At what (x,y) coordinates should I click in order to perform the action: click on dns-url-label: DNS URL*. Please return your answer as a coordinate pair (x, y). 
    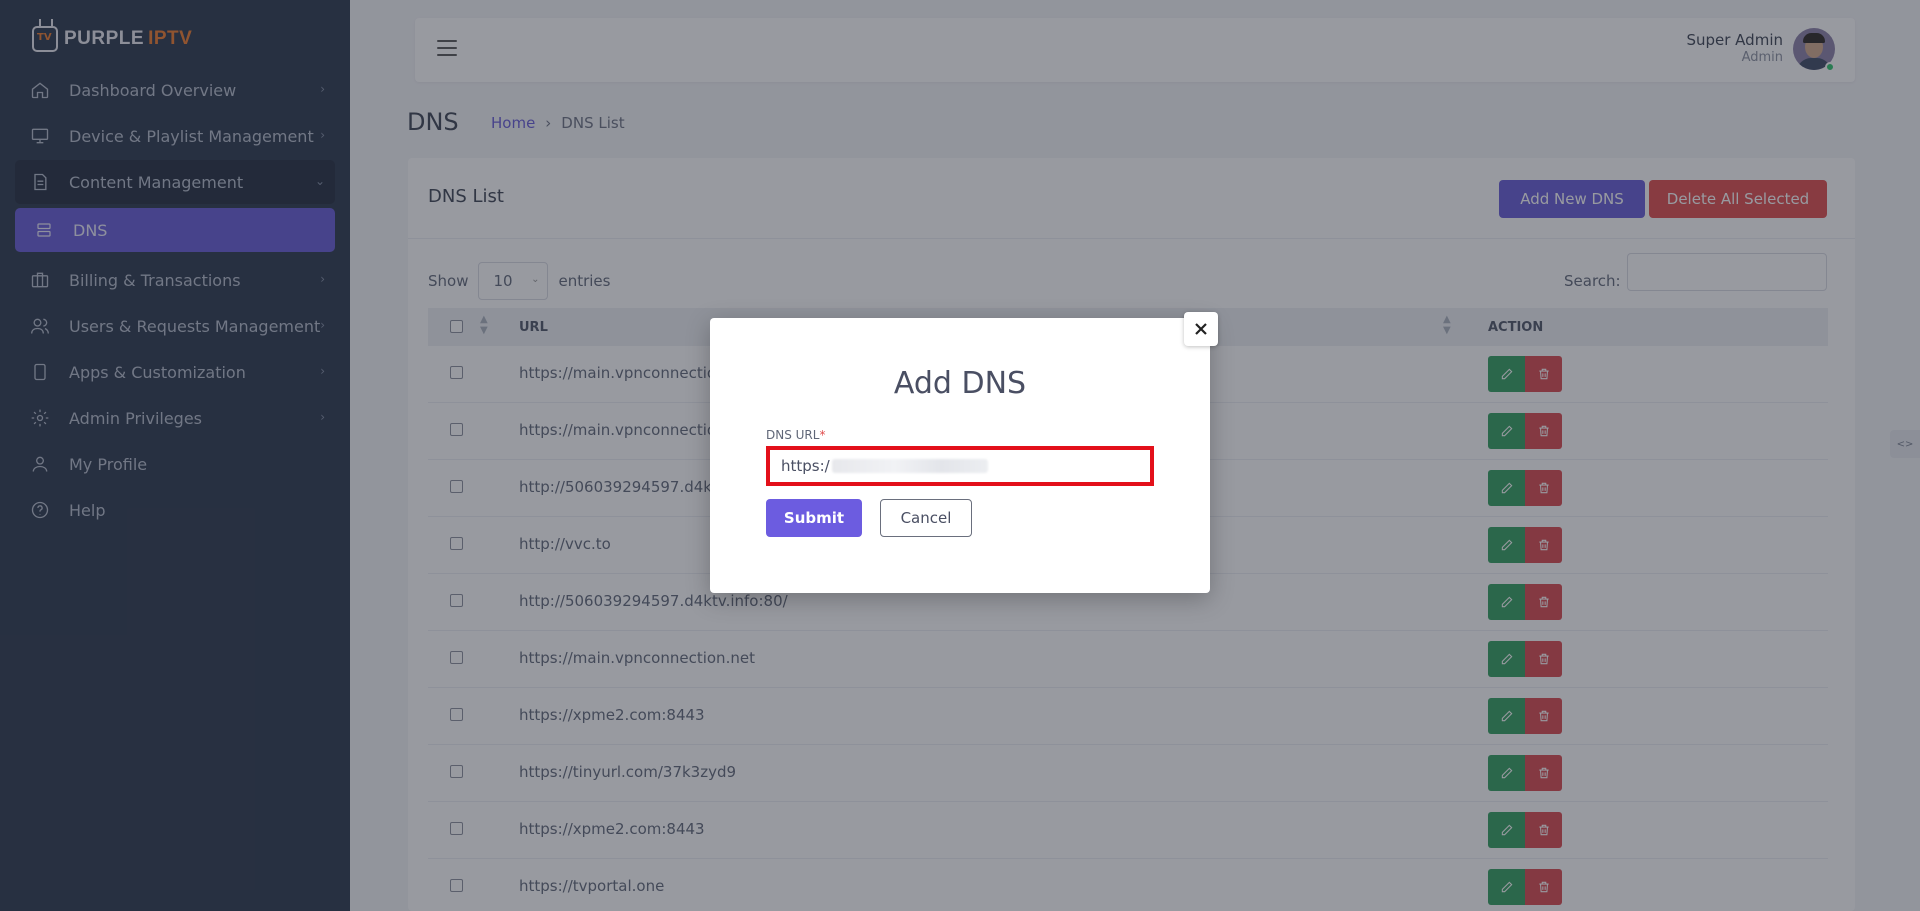
    Looking at the image, I should click on (795, 435).